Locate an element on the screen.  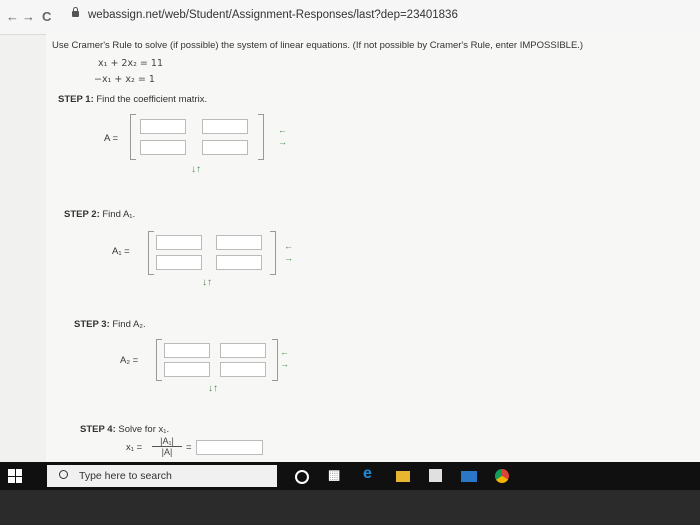
file-explorer-icon is located at coordinates (403, 476).